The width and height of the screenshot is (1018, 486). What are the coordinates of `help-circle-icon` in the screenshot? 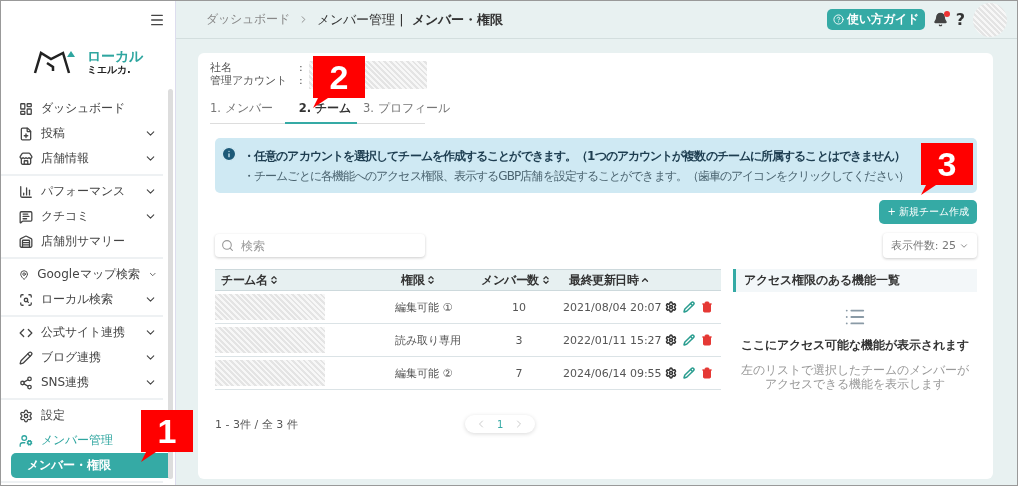 It's located at (838, 19).